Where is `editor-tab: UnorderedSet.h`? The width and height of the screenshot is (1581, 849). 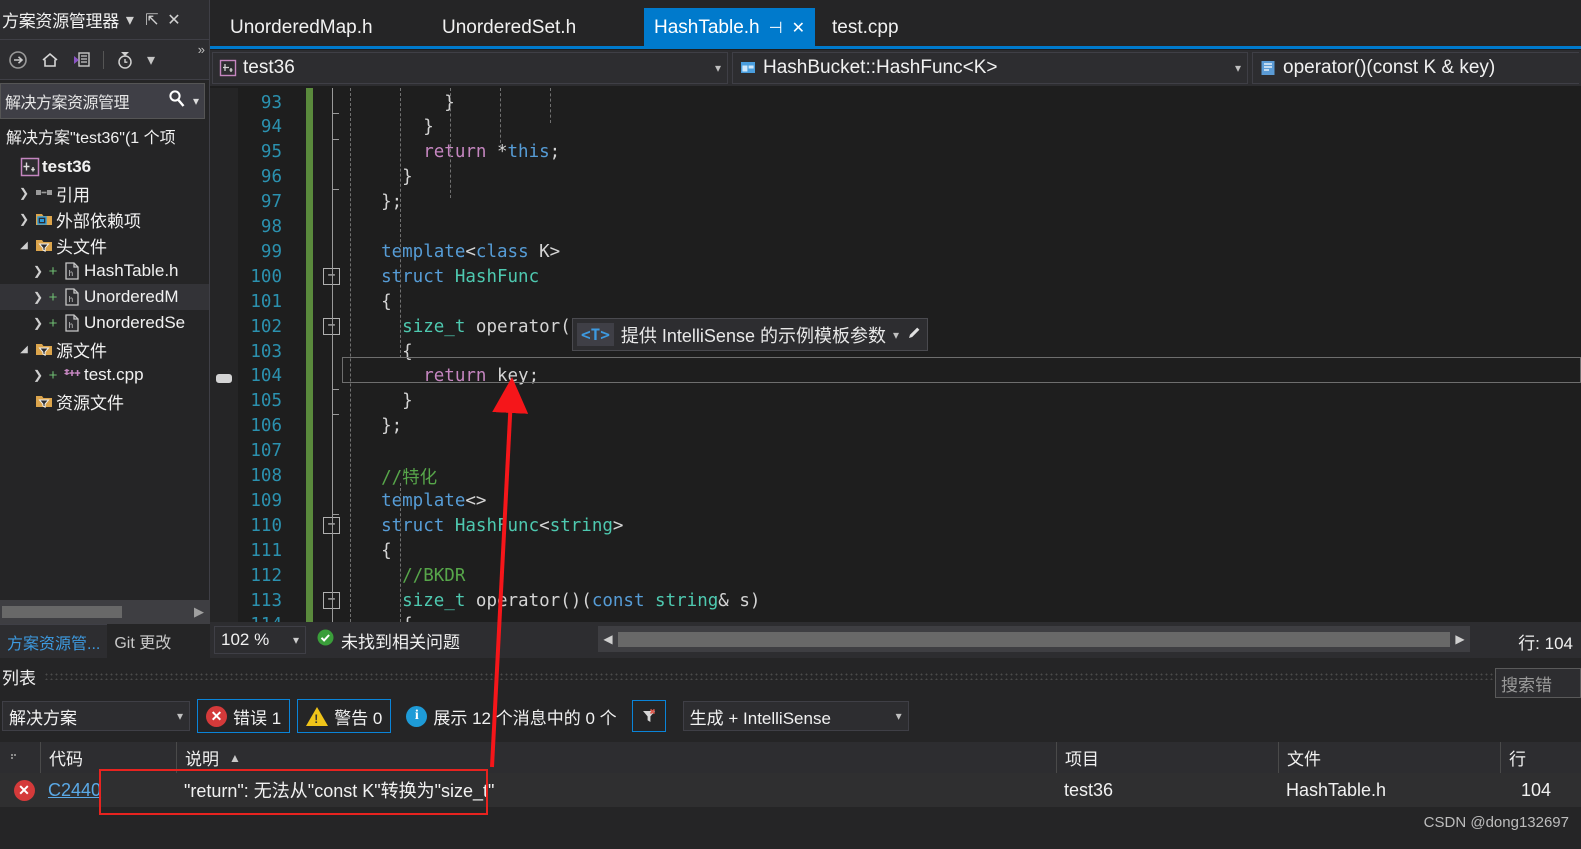 editor-tab: UnorderedSet.h is located at coordinates (509, 28).